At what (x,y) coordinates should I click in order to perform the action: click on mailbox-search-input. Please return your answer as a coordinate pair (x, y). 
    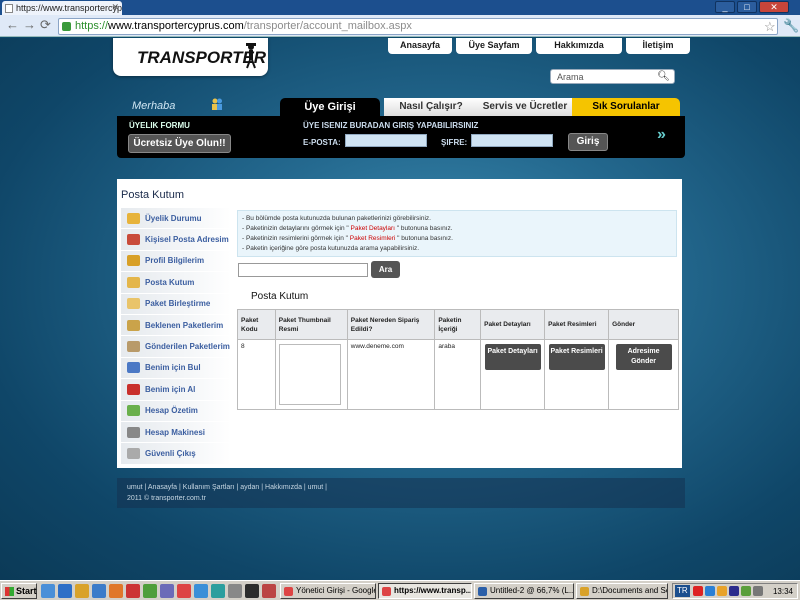
    Looking at the image, I should click on (303, 270).